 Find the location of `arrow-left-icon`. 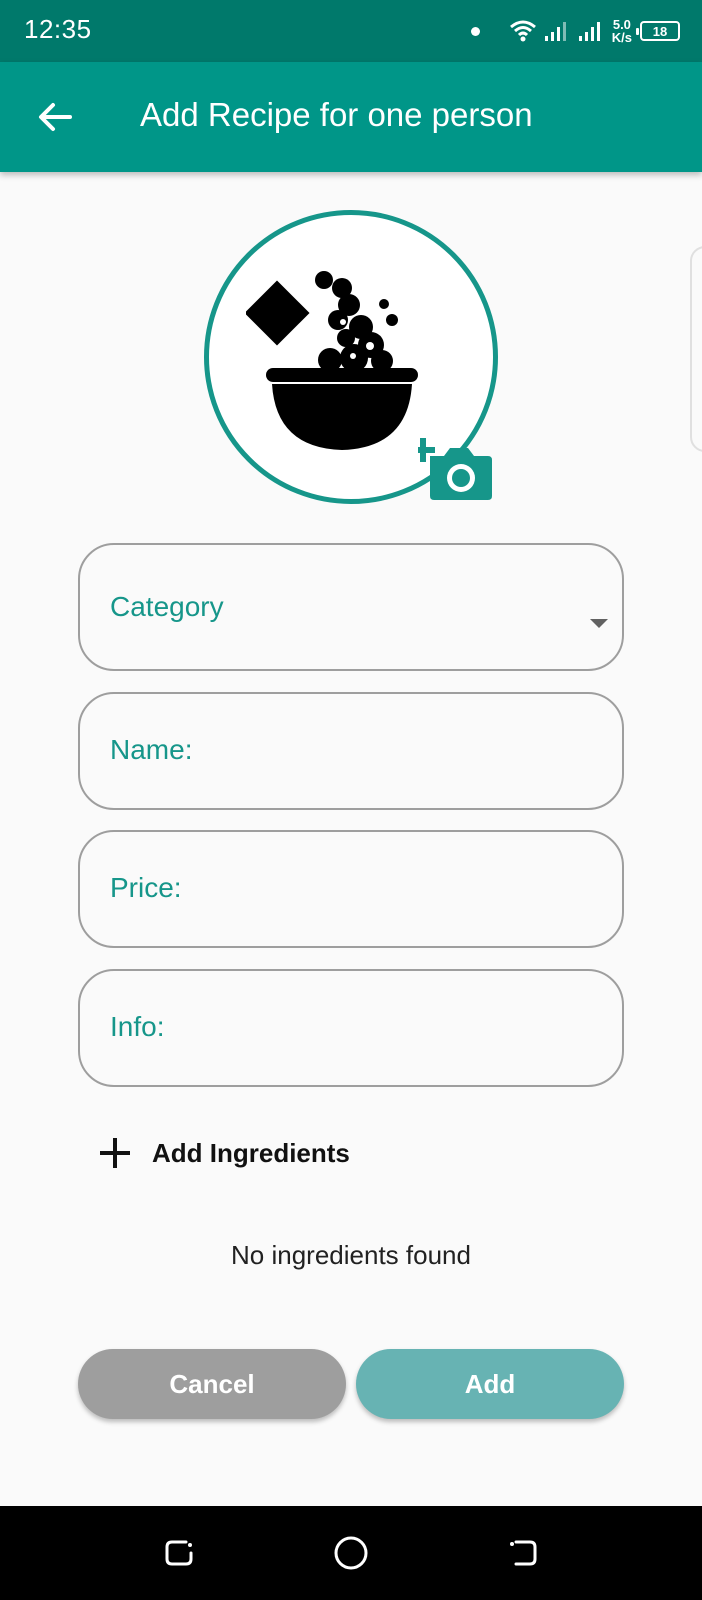

arrow-left-icon is located at coordinates (55, 117).